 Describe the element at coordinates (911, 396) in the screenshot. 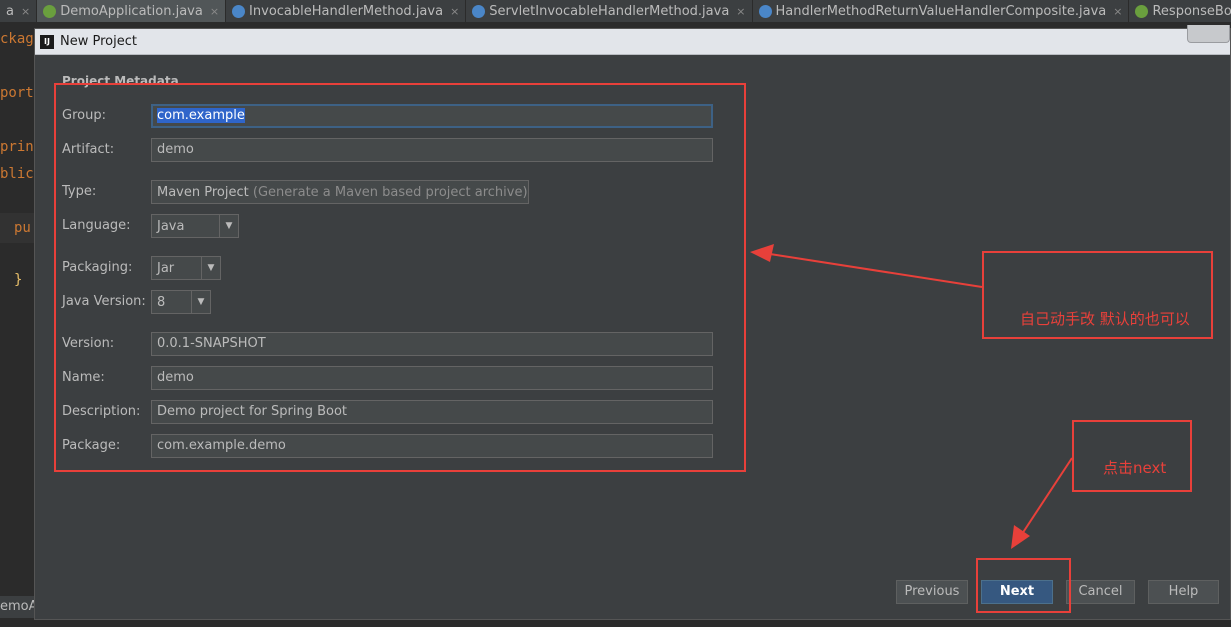

I see `annotation-arrows` at that location.